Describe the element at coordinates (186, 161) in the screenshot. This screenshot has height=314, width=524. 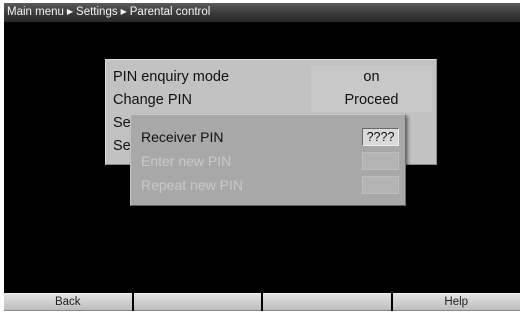
I see `enter-new-pin-label: Enter new PIN` at that location.